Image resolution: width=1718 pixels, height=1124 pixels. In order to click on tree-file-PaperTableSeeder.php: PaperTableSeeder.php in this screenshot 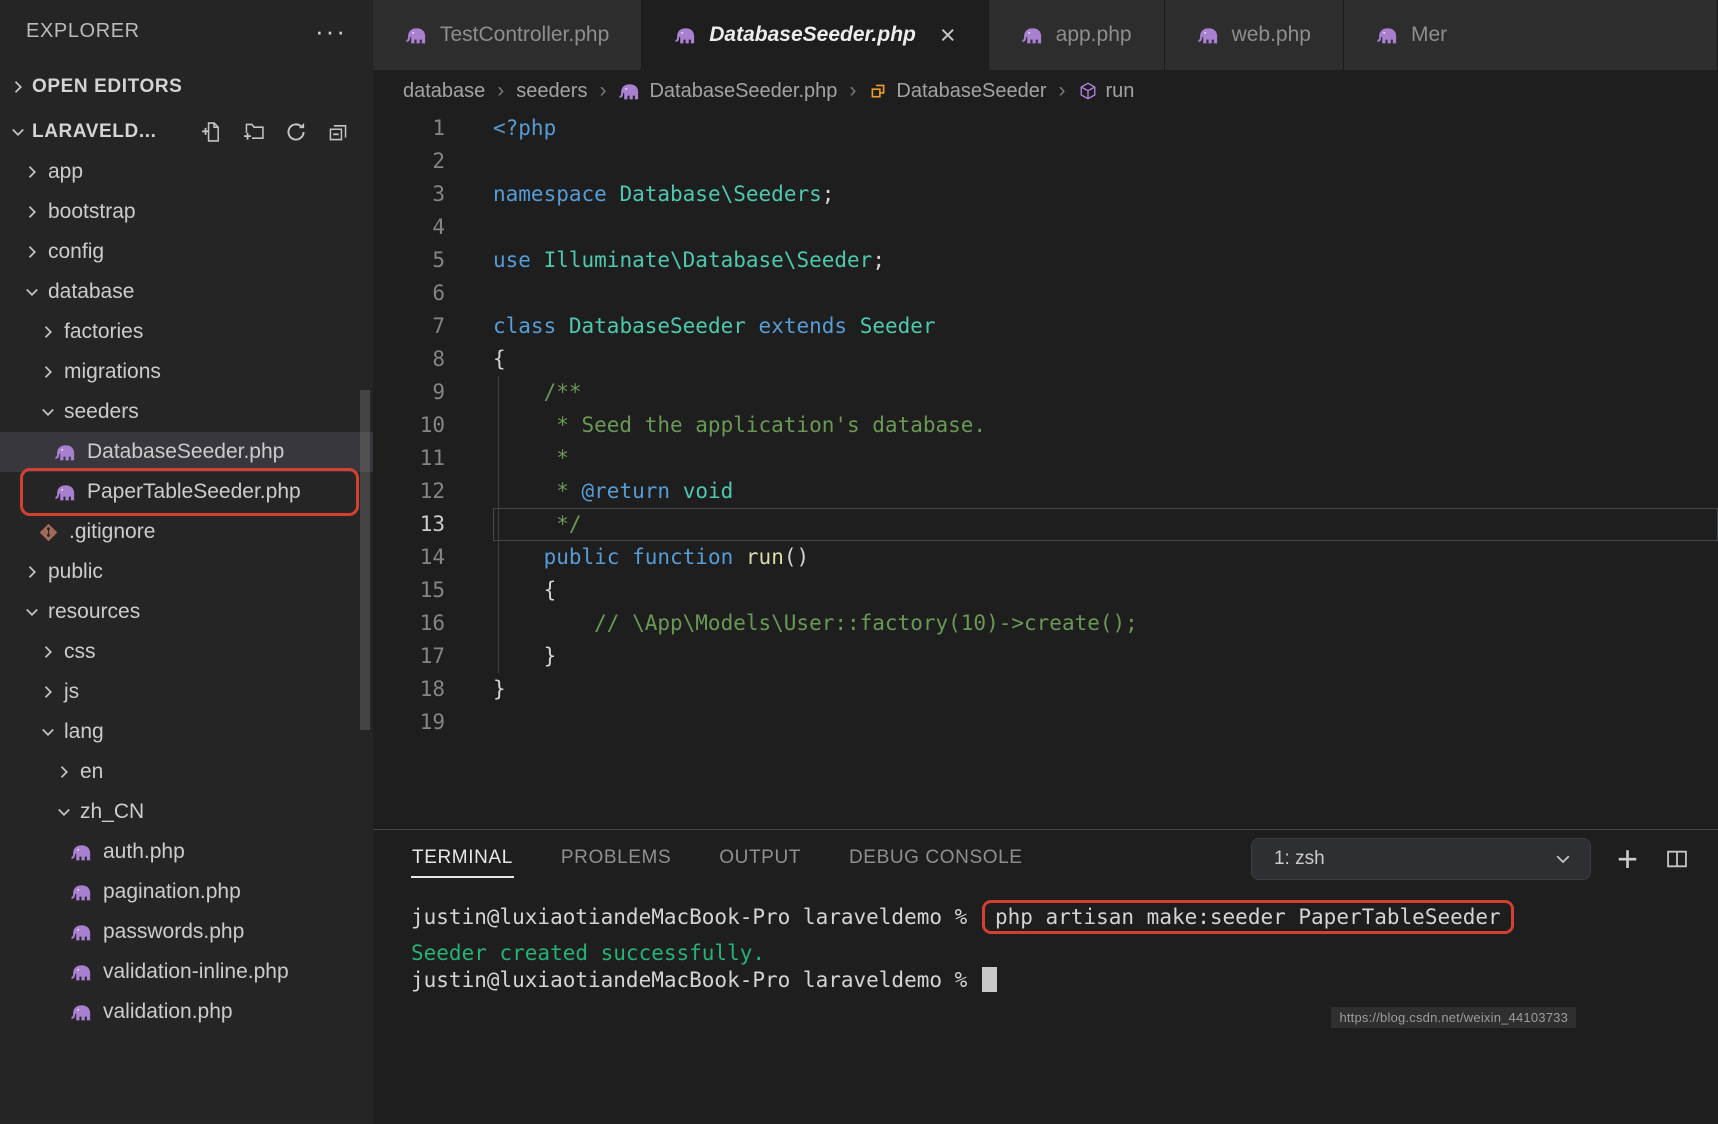, I will do `click(186, 492)`.